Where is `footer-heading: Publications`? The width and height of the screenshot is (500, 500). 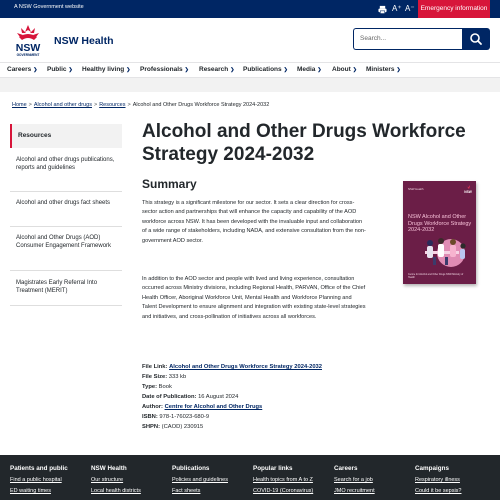
footer-heading: Publications is located at coordinates (191, 468).